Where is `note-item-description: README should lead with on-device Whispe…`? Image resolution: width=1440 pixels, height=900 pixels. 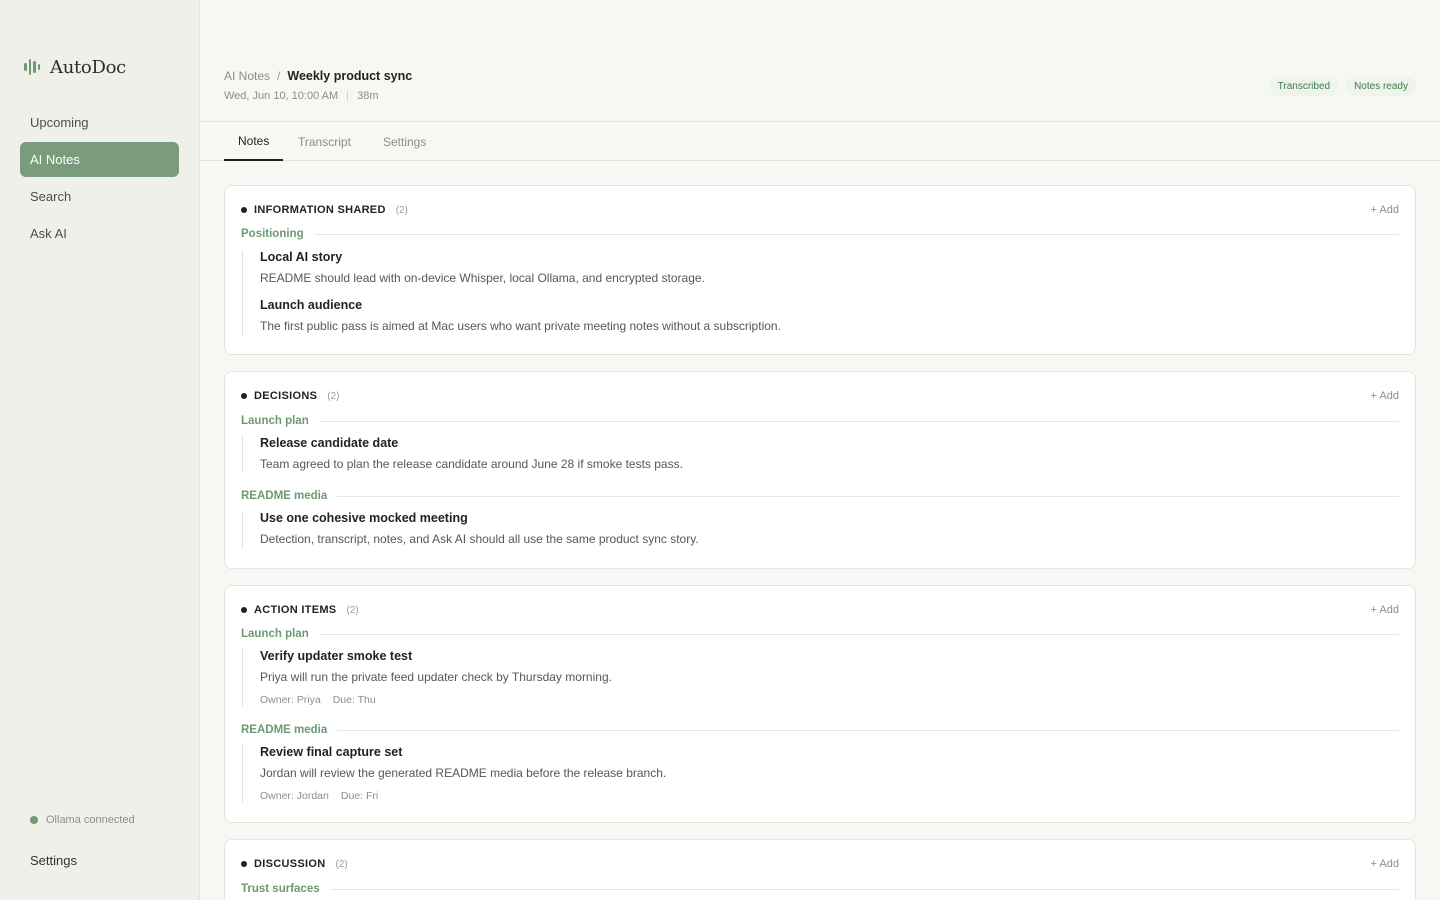
note-item-description: README should lead with on-device Whispe… is located at coordinates (482, 278).